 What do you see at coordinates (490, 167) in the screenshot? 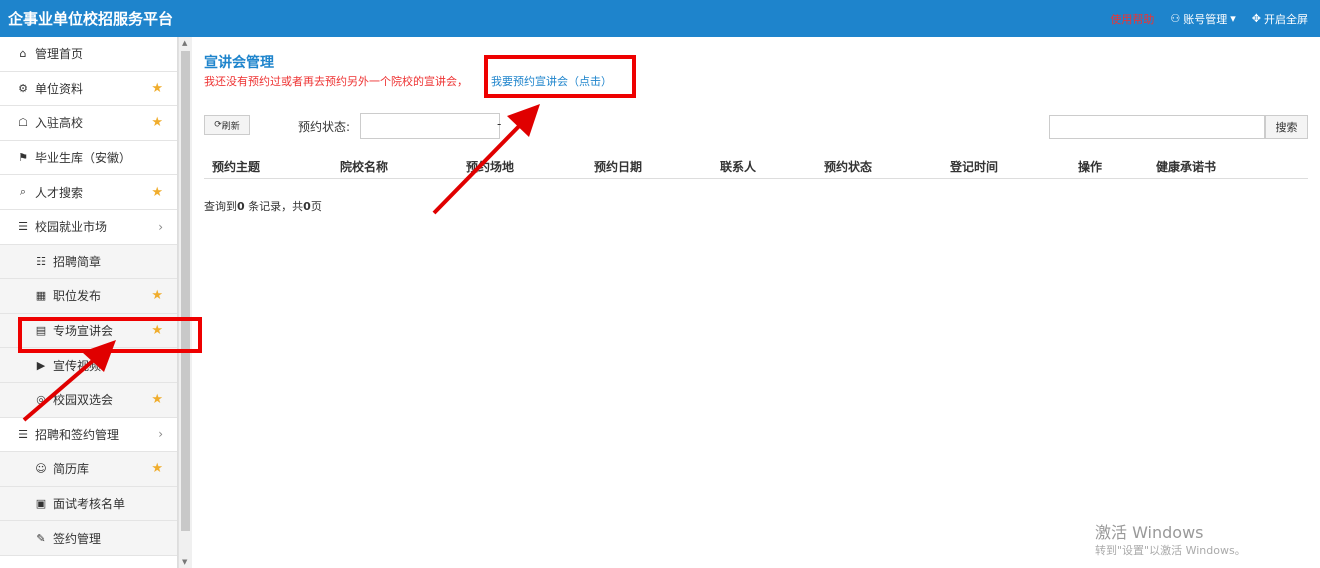
I see `column-header: 预约场地` at bounding box center [490, 167].